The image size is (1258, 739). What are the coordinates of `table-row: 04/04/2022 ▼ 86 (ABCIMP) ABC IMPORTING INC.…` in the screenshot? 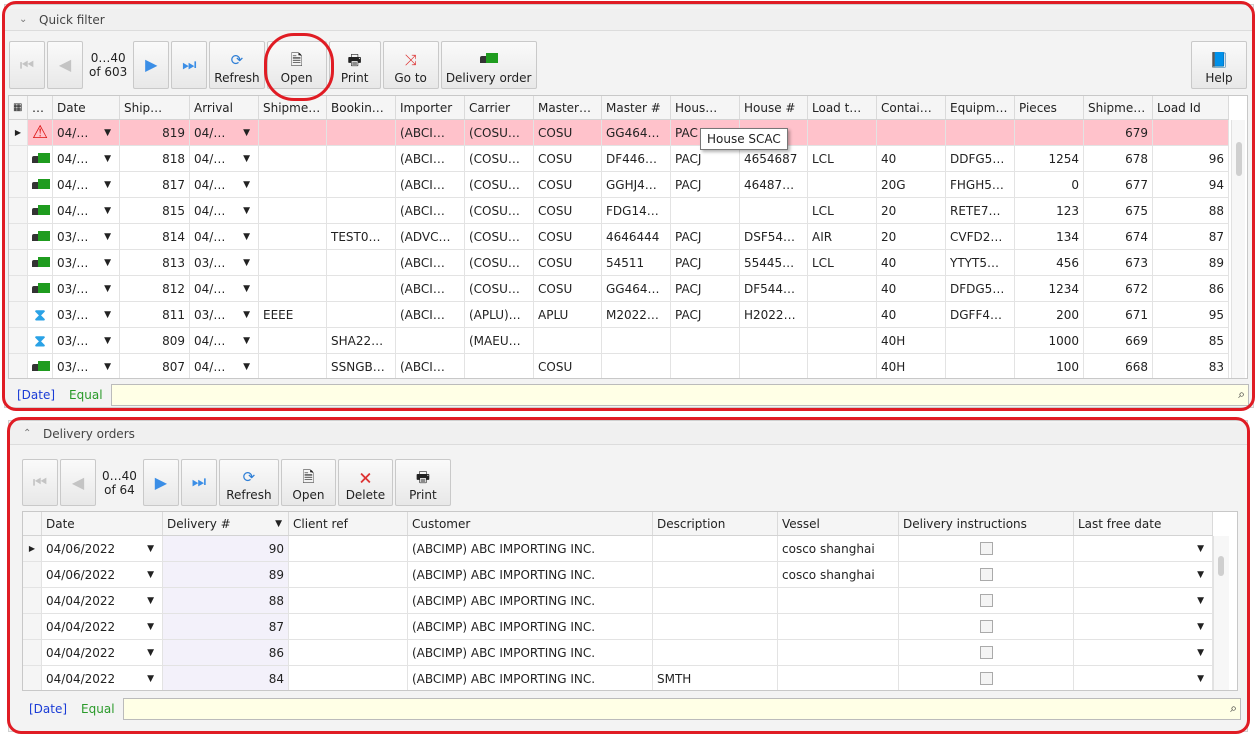 It's located at (618, 653).